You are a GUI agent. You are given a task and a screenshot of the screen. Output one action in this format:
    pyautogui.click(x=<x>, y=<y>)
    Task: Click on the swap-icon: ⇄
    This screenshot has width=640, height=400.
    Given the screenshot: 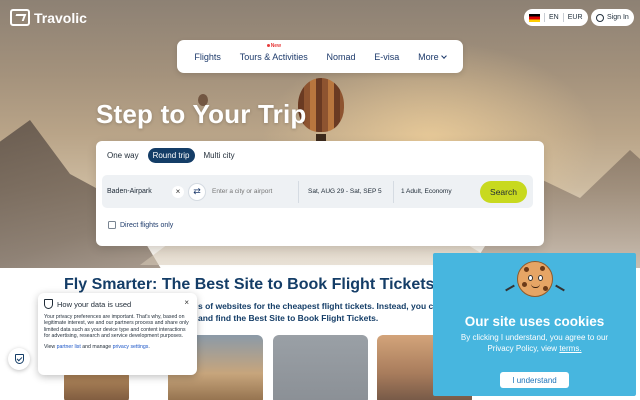 What is the action you would take?
    pyautogui.click(x=197, y=191)
    